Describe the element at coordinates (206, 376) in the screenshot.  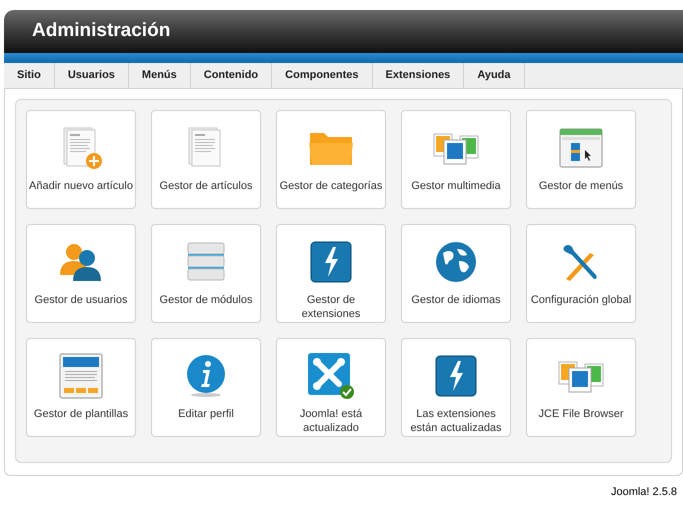
I see `info-icon` at that location.